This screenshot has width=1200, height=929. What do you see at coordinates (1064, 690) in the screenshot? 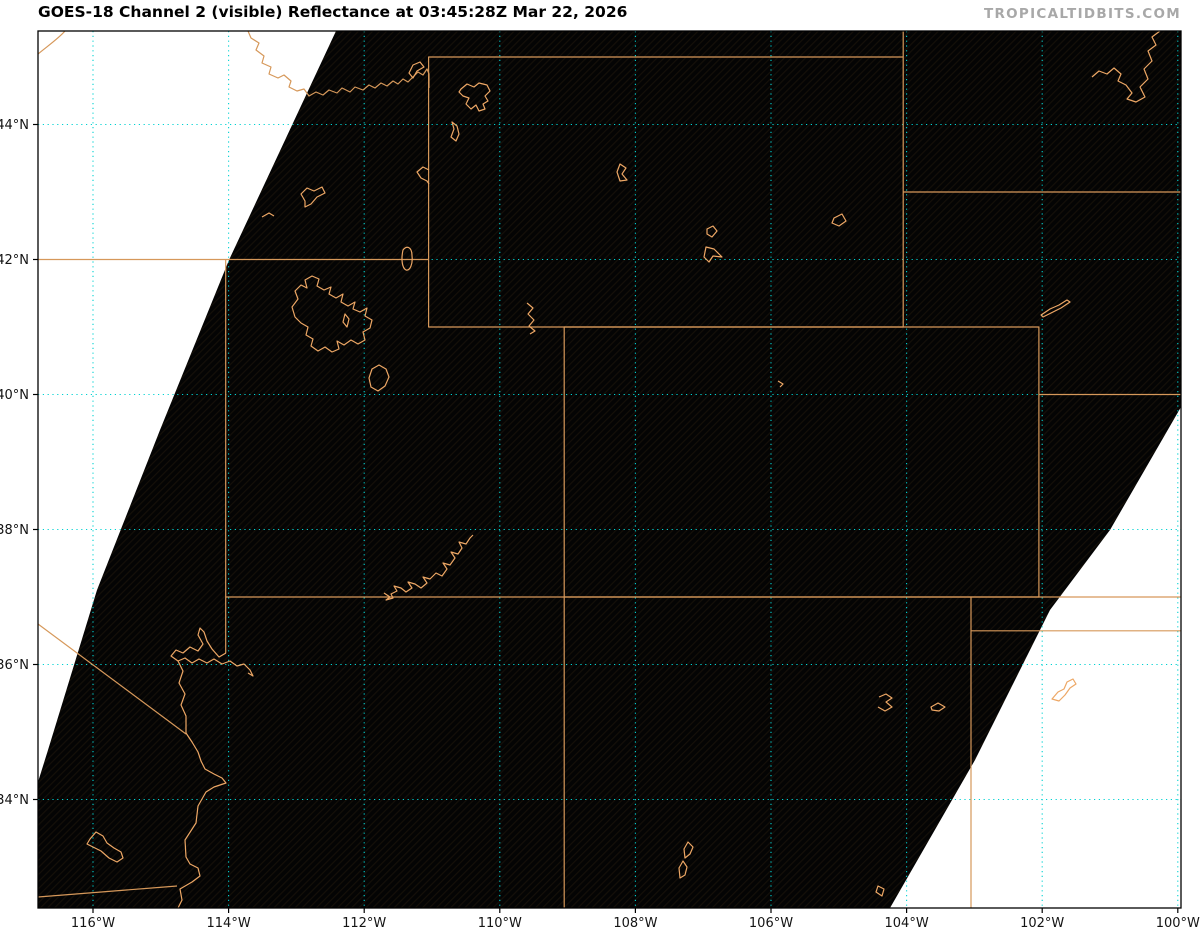
I see `water-lake-meredith` at bounding box center [1064, 690].